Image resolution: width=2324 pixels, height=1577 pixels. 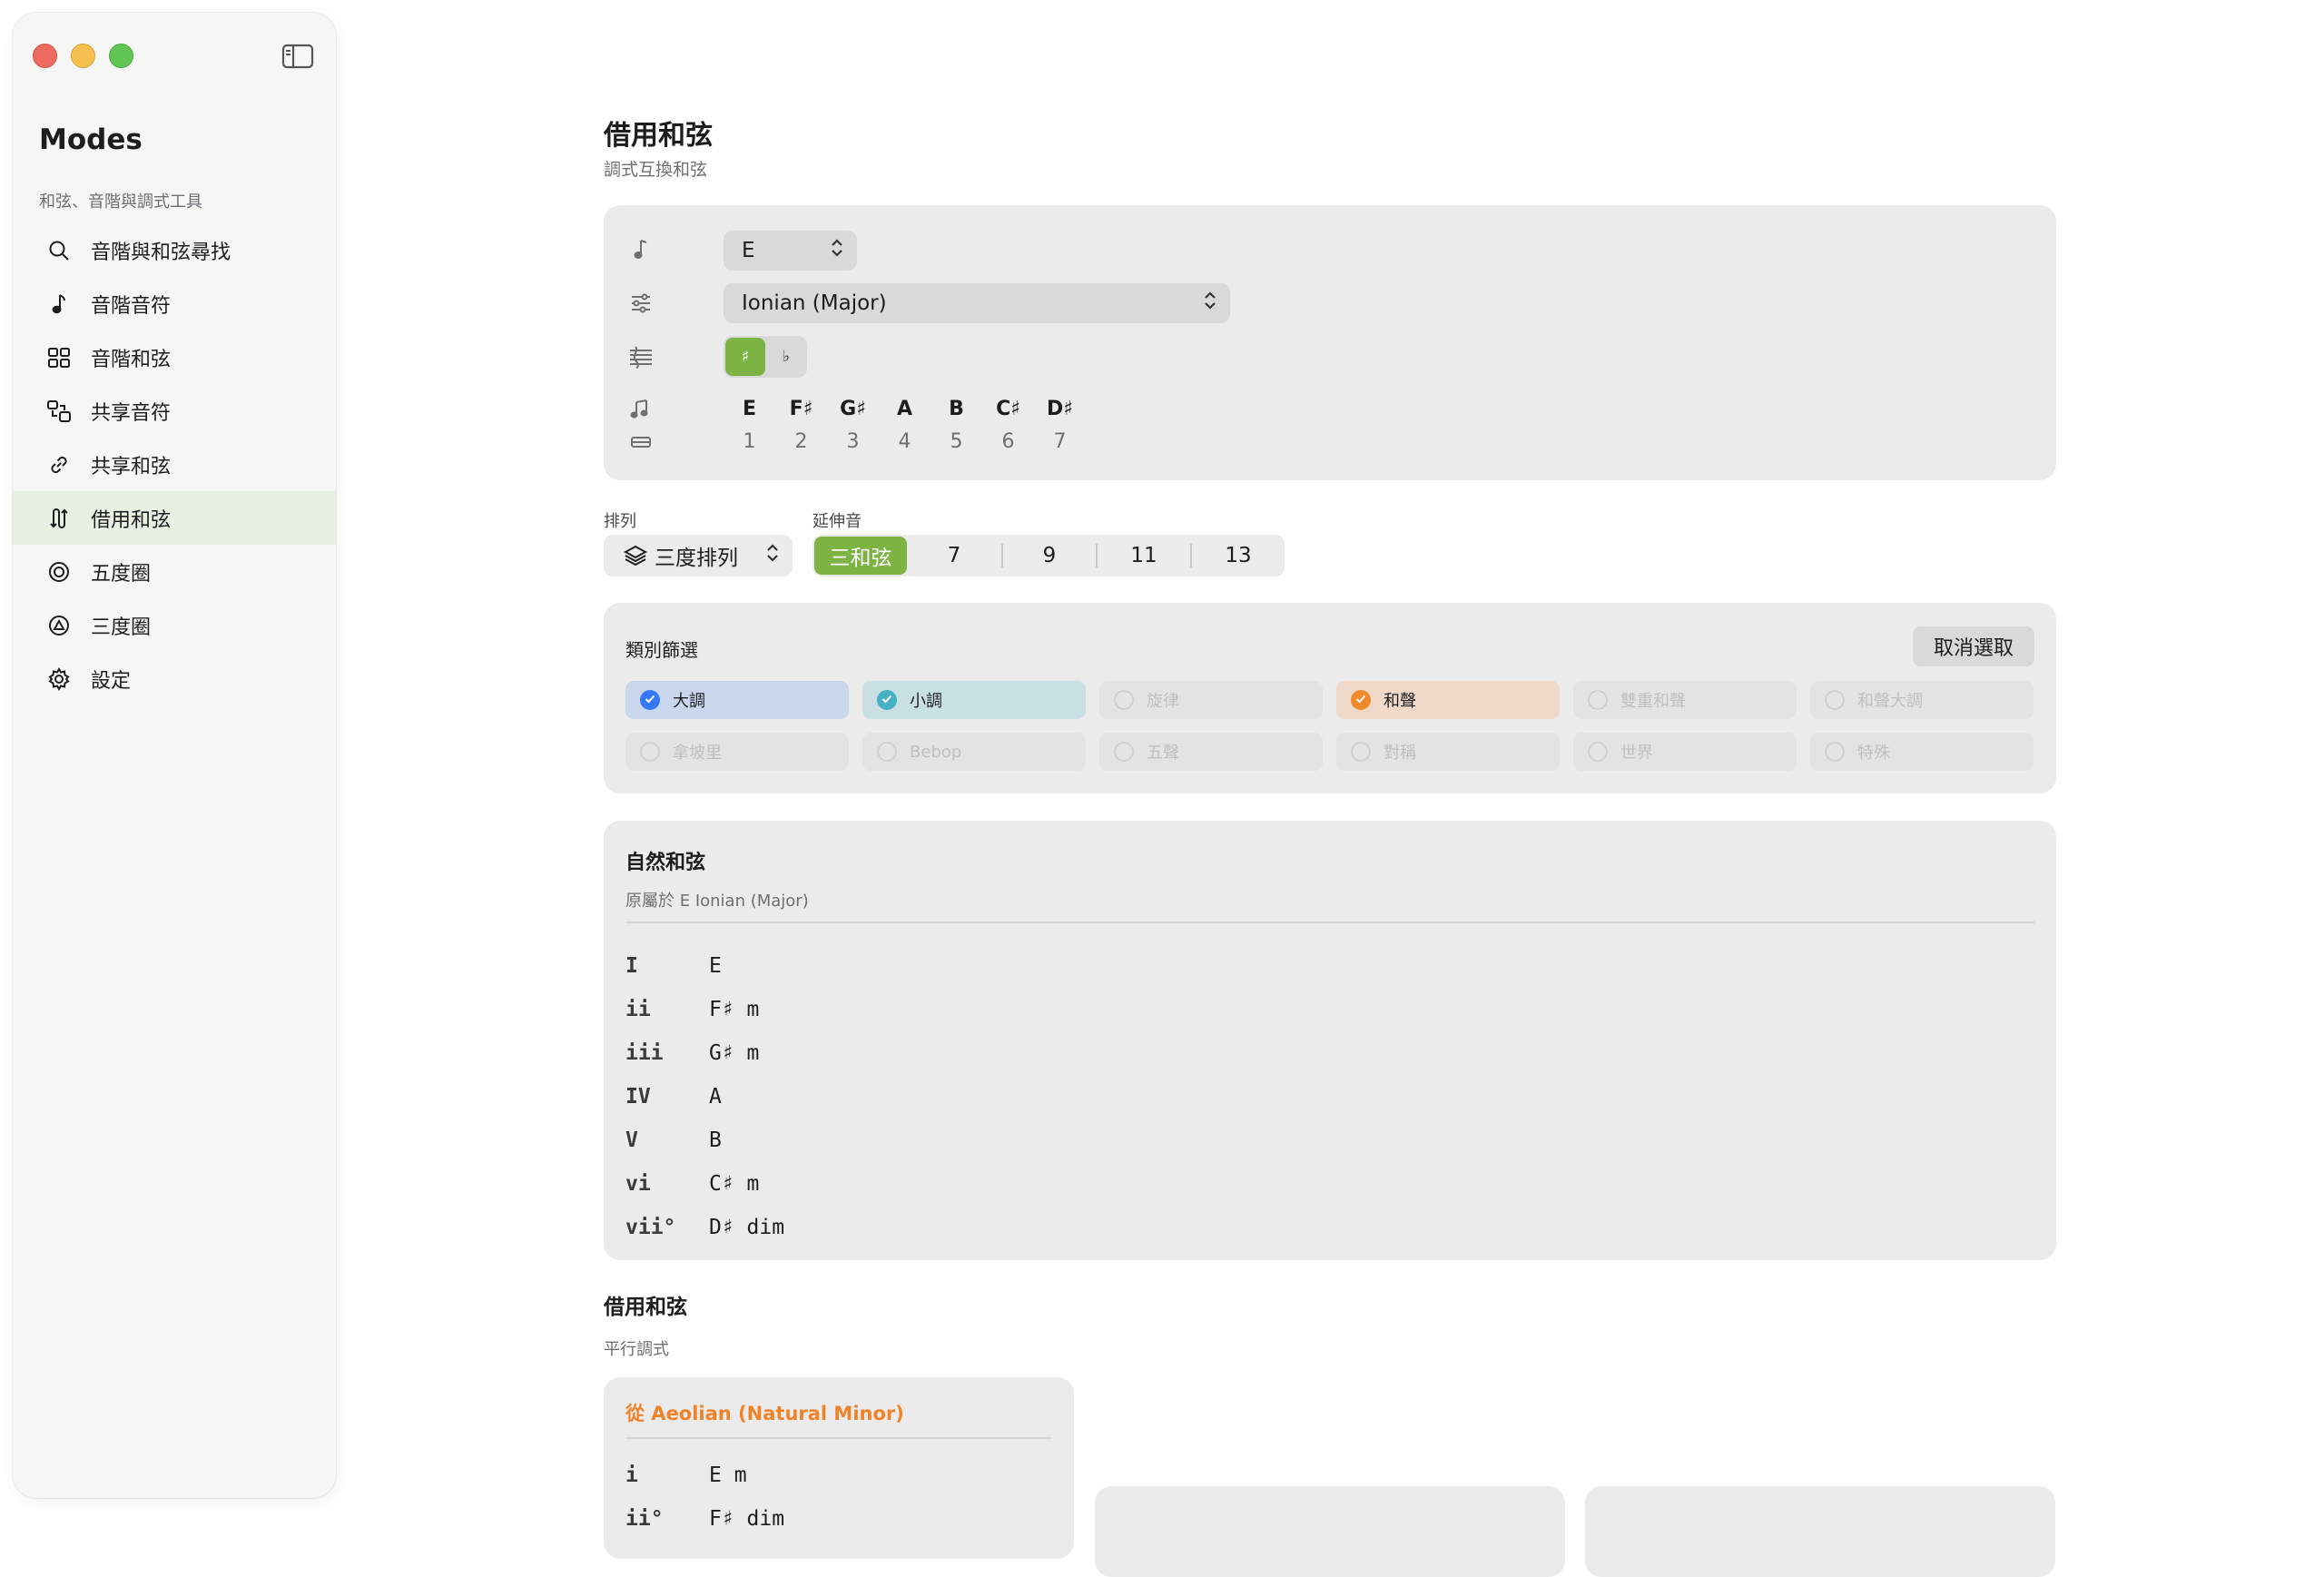 I want to click on filter-chip-bebop: Bebop, so click(x=974, y=752).